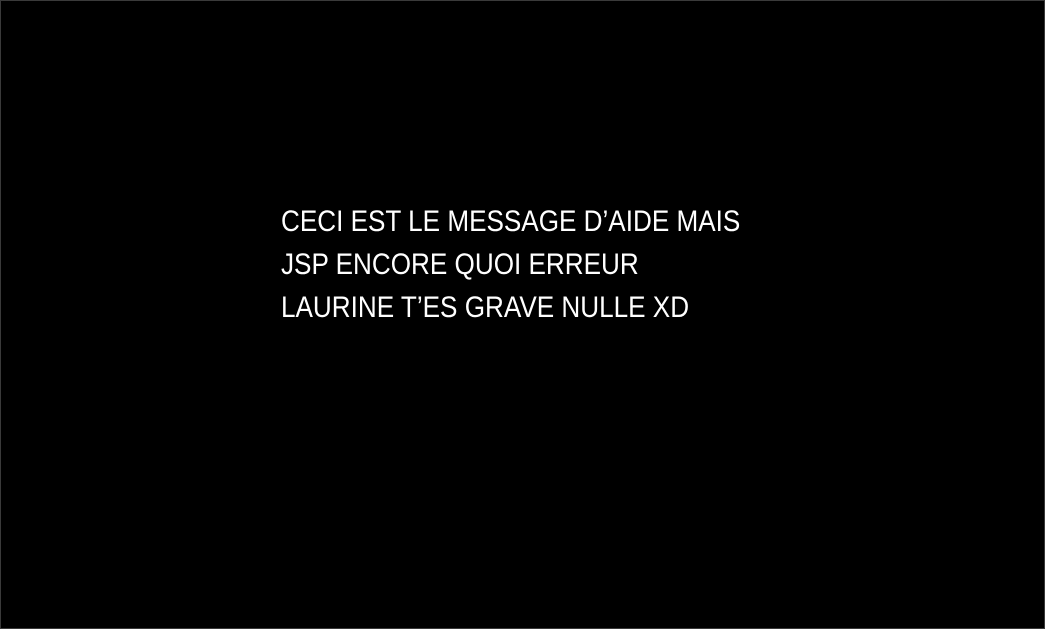 The image size is (1045, 629). Describe the element at coordinates (511, 221) in the screenshot. I see `help-message-line-1: CECI EST LE MESSAGE D’AIDE MAIS` at that location.